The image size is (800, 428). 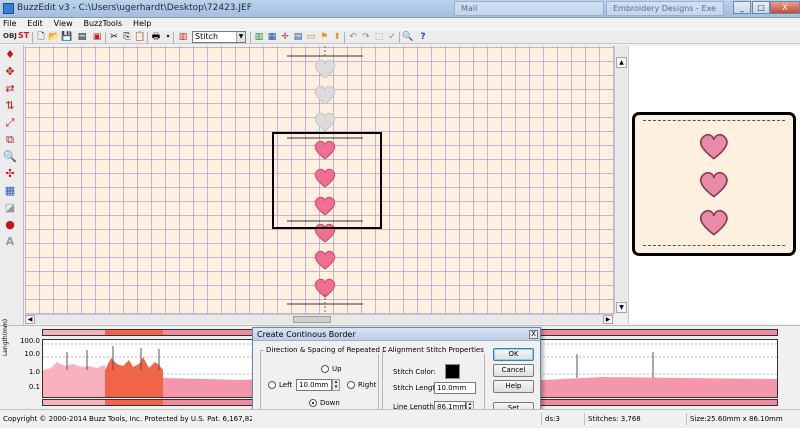 I want to click on dialog-title: Create Continous Border, so click(x=396, y=334).